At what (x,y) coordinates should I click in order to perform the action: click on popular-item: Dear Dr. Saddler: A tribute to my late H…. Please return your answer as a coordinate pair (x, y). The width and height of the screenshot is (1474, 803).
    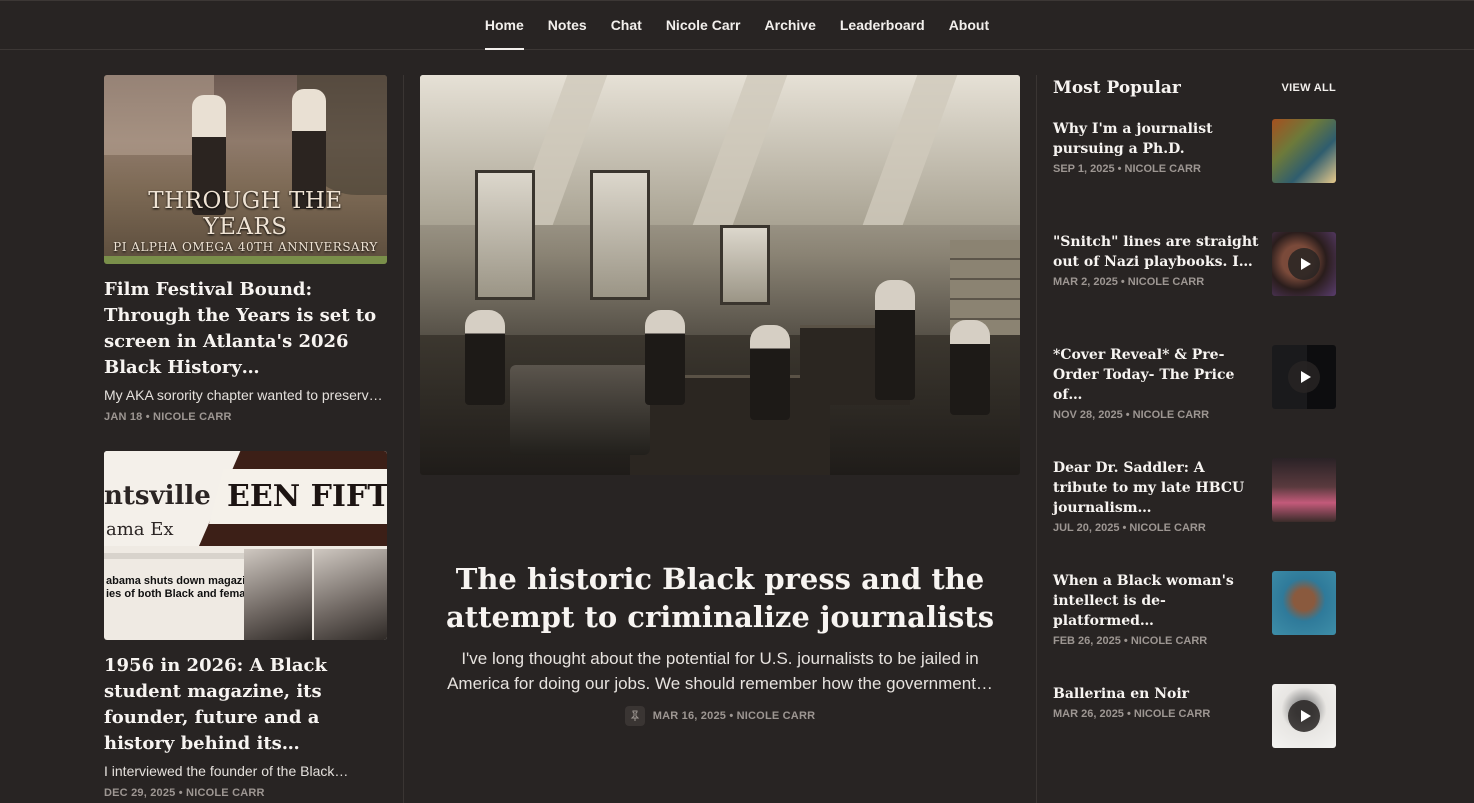
    Looking at the image, I should click on (1194, 496).